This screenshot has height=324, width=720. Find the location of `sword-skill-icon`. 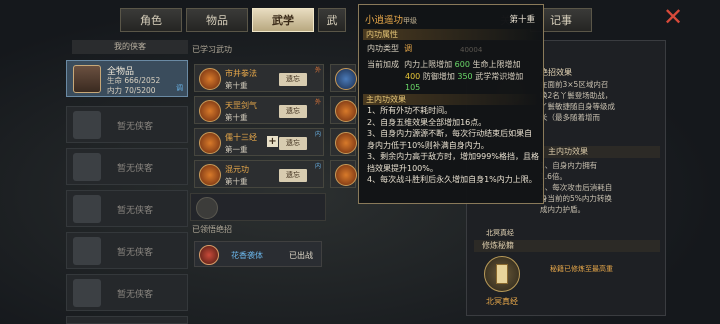

sword-skill-icon is located at coordinates (210, 111).